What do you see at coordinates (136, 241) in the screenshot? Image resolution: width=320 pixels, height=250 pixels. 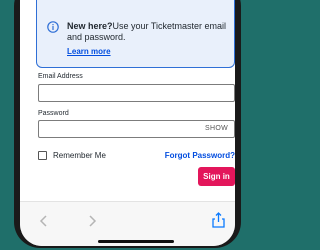 I see `home-indicator` at bounding box center [136, 241].